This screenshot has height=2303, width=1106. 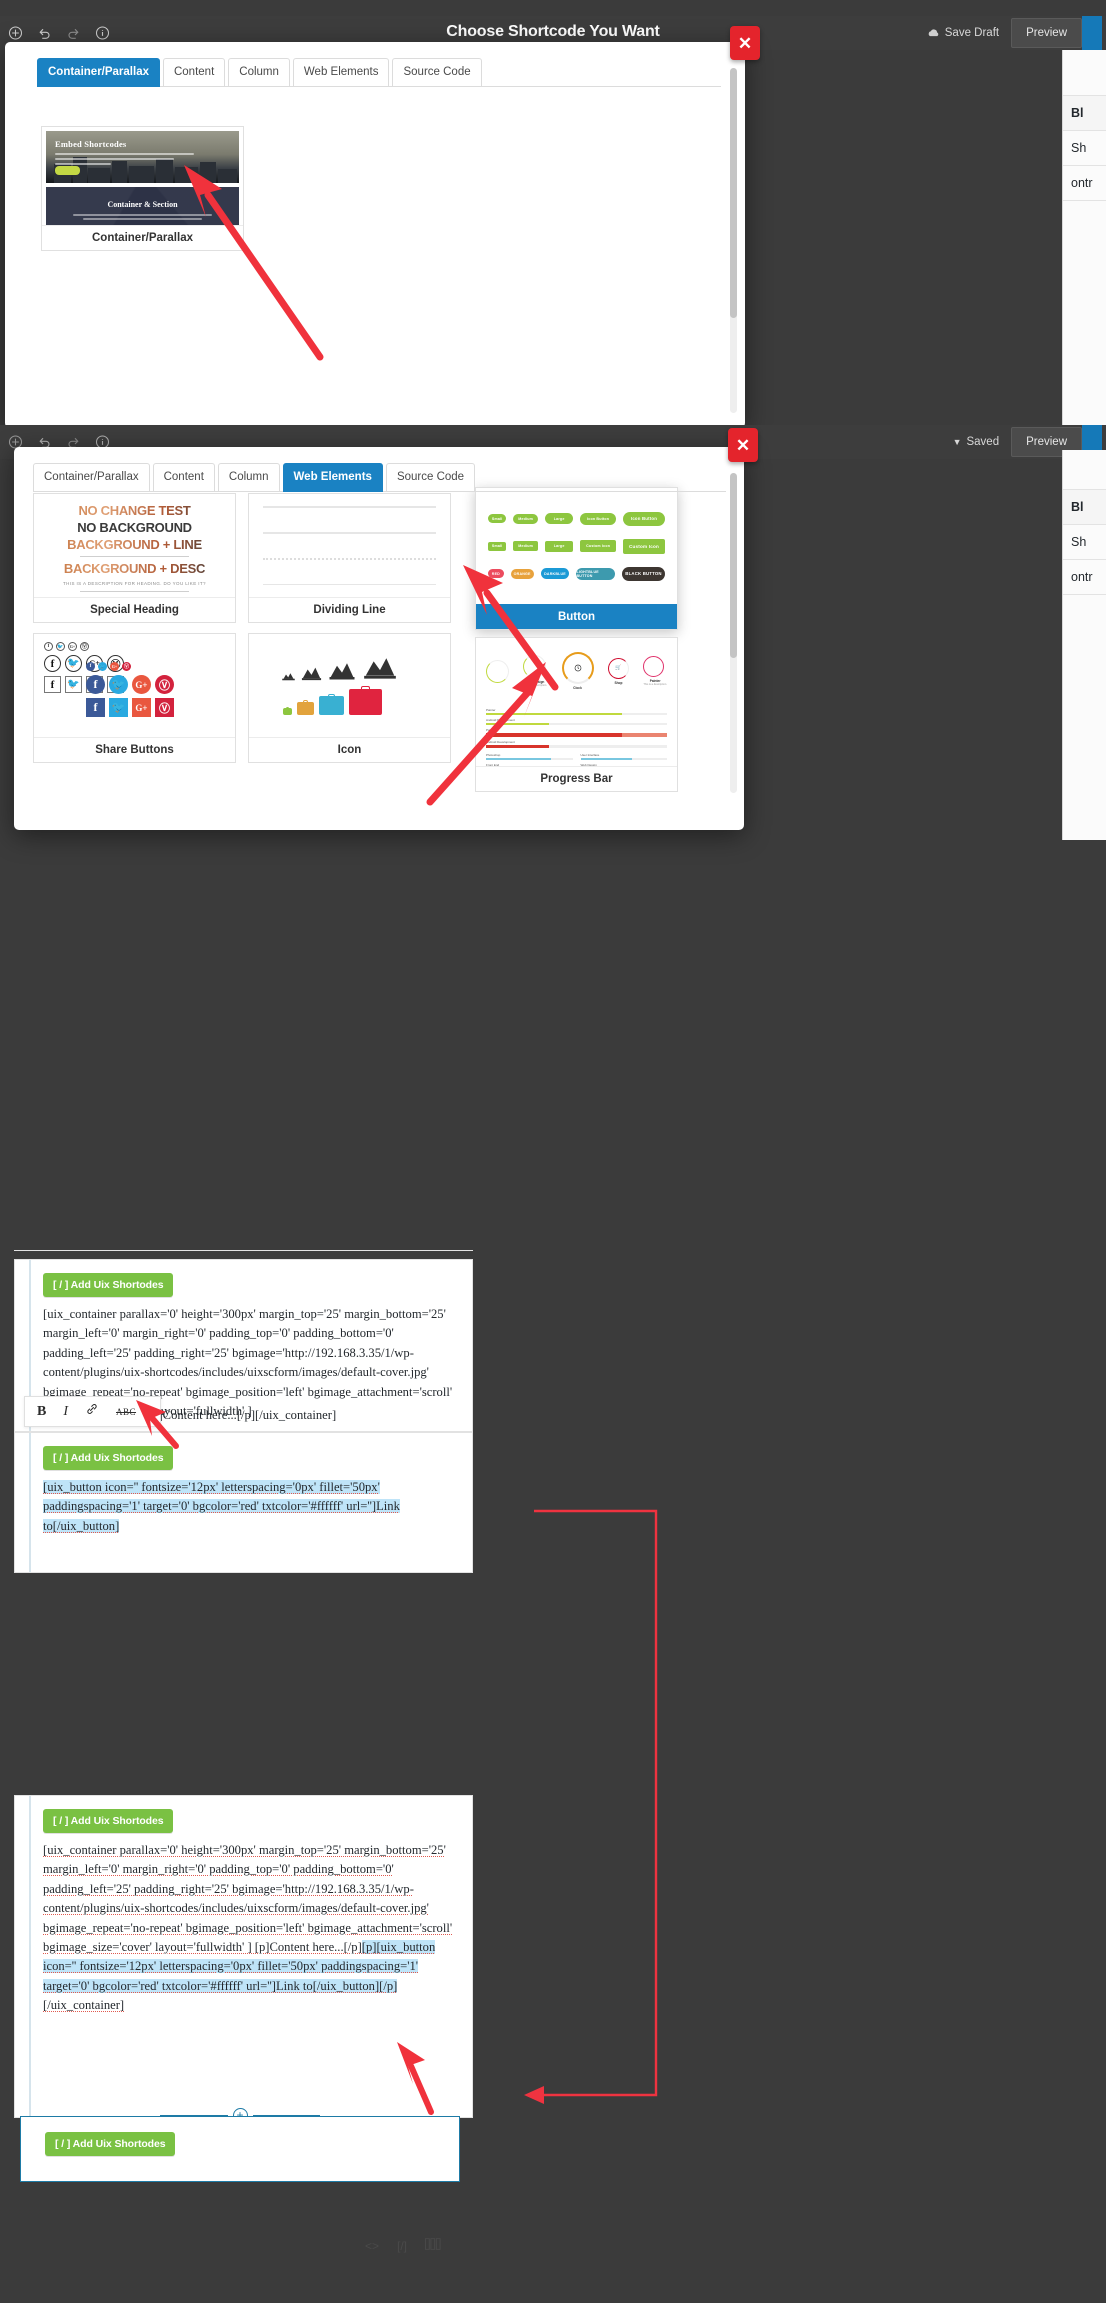 What do you see at coordinates (433, 2245) in the screenshot?
I see `columns-icon` at bounding box center [433, 2245].